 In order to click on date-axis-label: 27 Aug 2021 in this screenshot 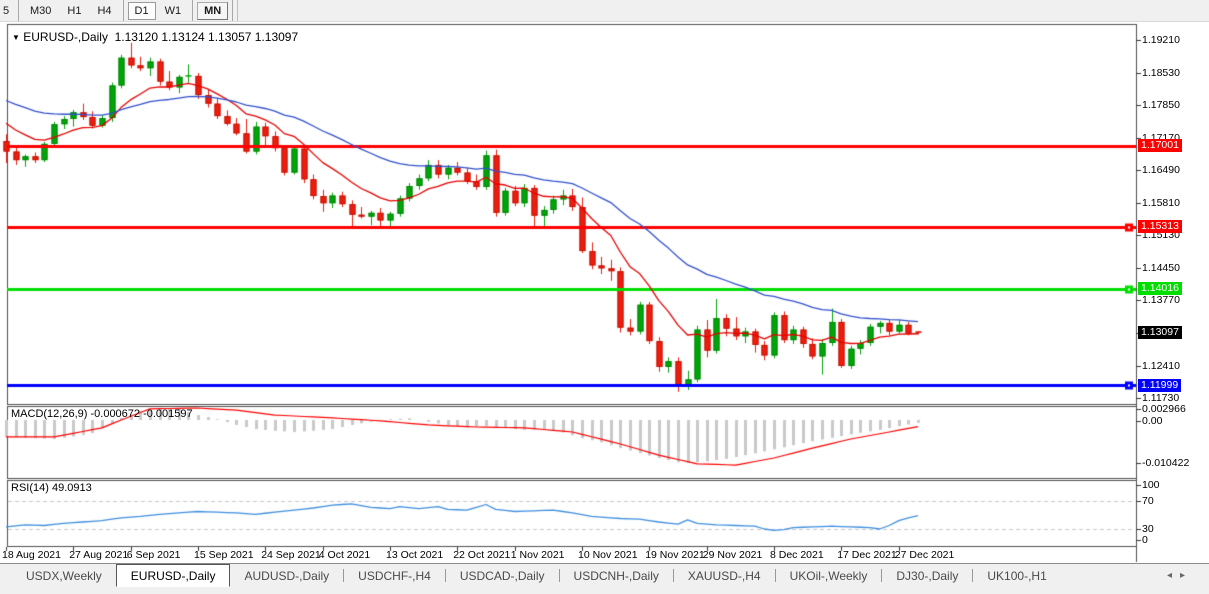, I will do `click(99, 555)`.